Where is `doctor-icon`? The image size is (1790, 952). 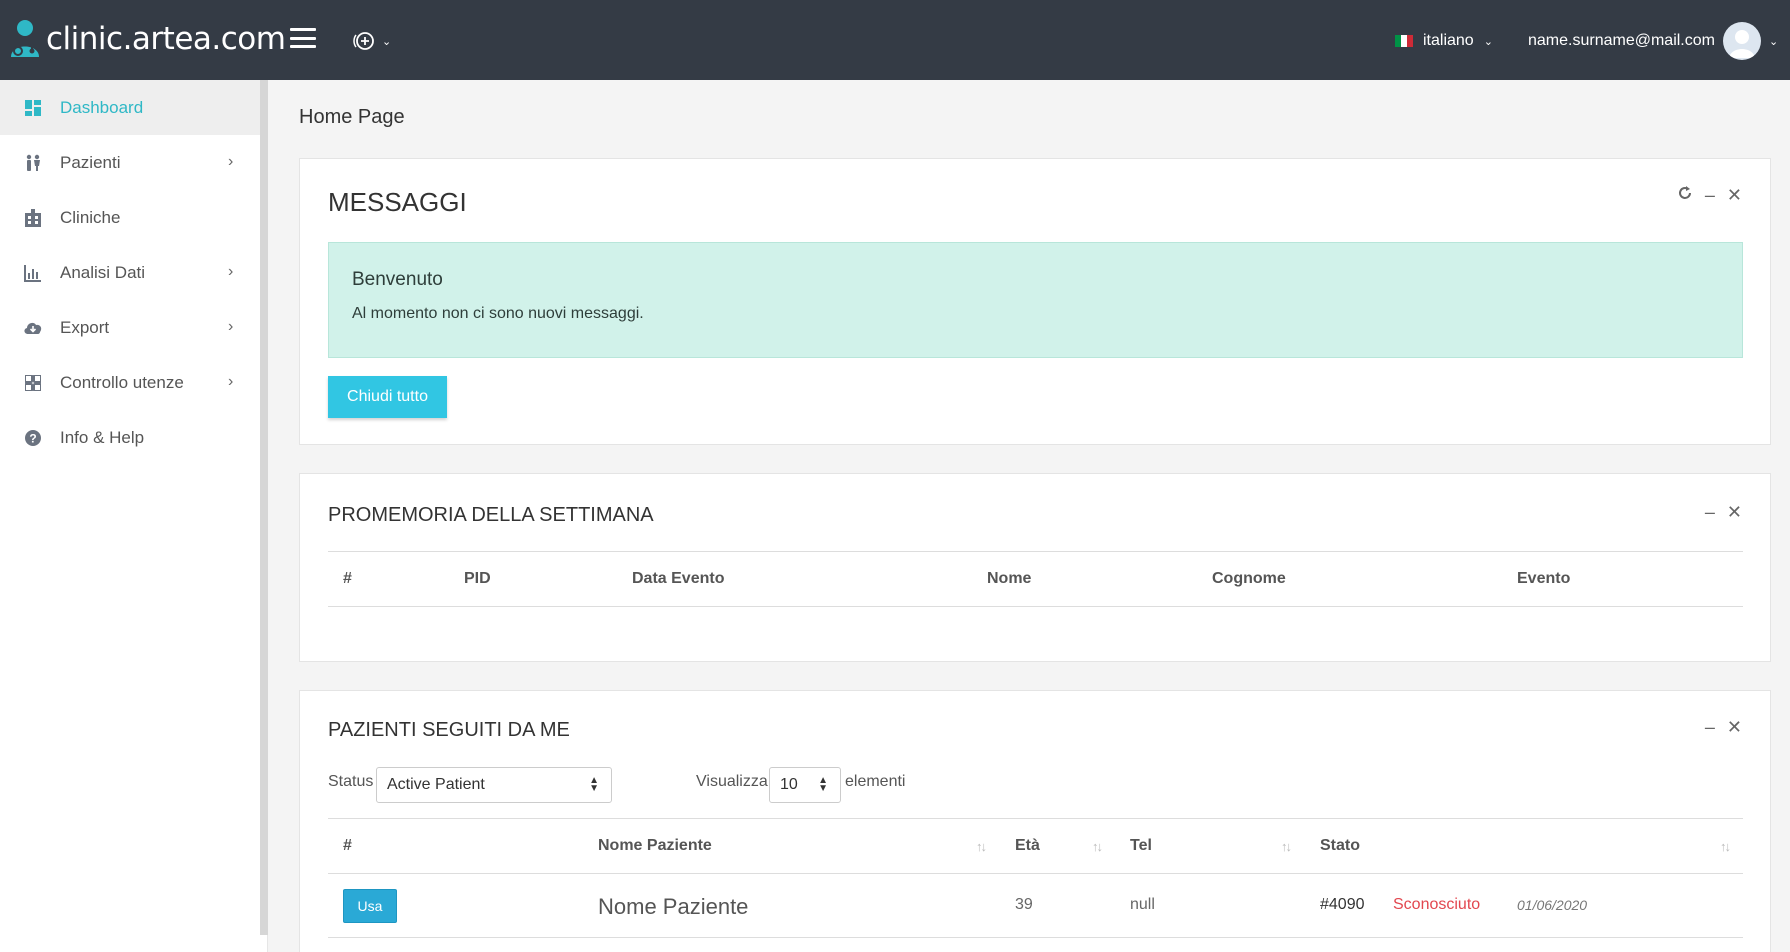 doctor-icon is located at coordinates (25, 39).